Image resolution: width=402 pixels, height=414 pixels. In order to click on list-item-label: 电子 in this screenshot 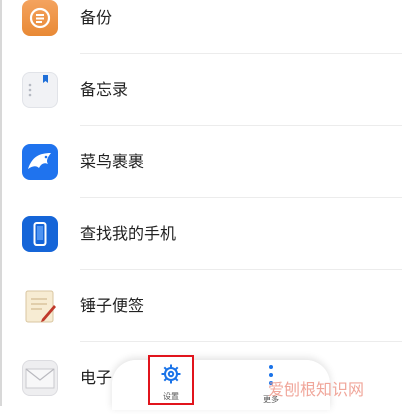, I will do `click(96, 377)`.